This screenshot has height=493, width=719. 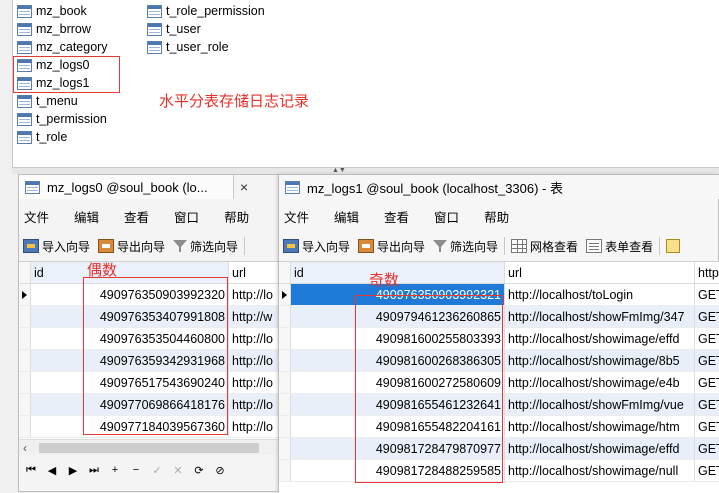 What do you see at coordinates (174, 29) in the screenshot?
I see `table-item-t-user: t_user` at bounding box center [174, 29].